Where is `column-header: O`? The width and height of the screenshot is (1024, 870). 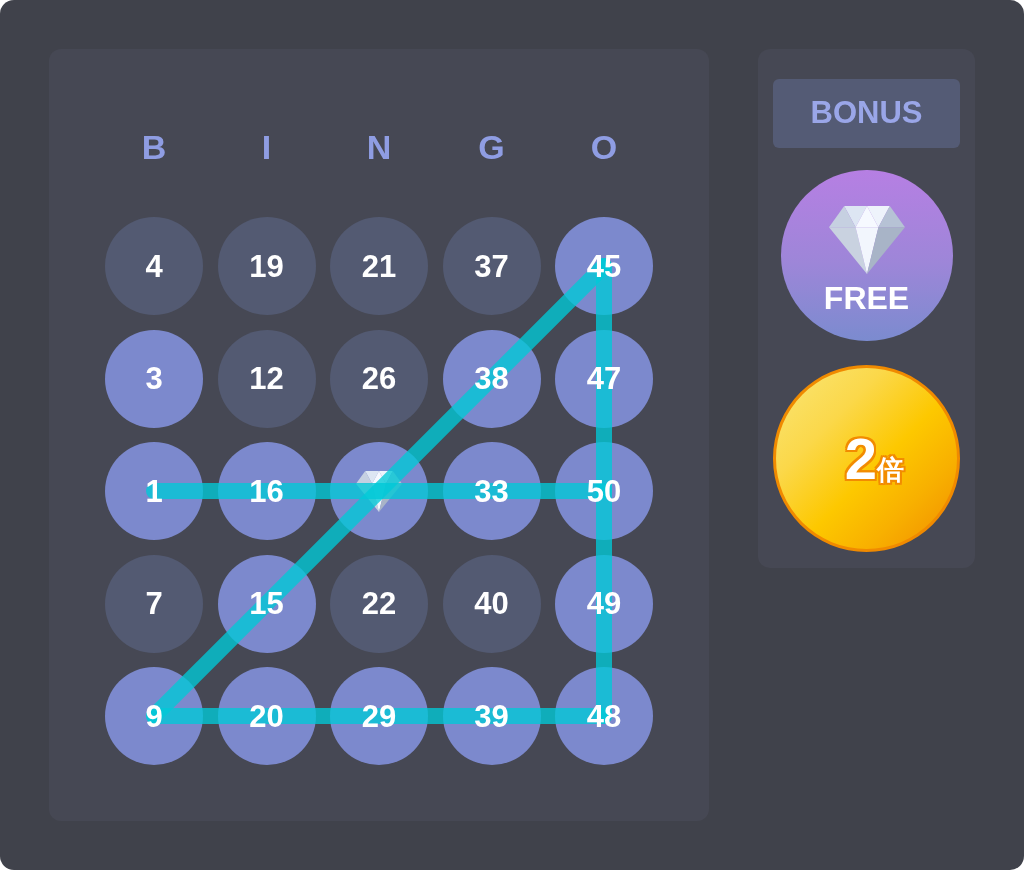
column-header: O is located at coordinates (604, 147).